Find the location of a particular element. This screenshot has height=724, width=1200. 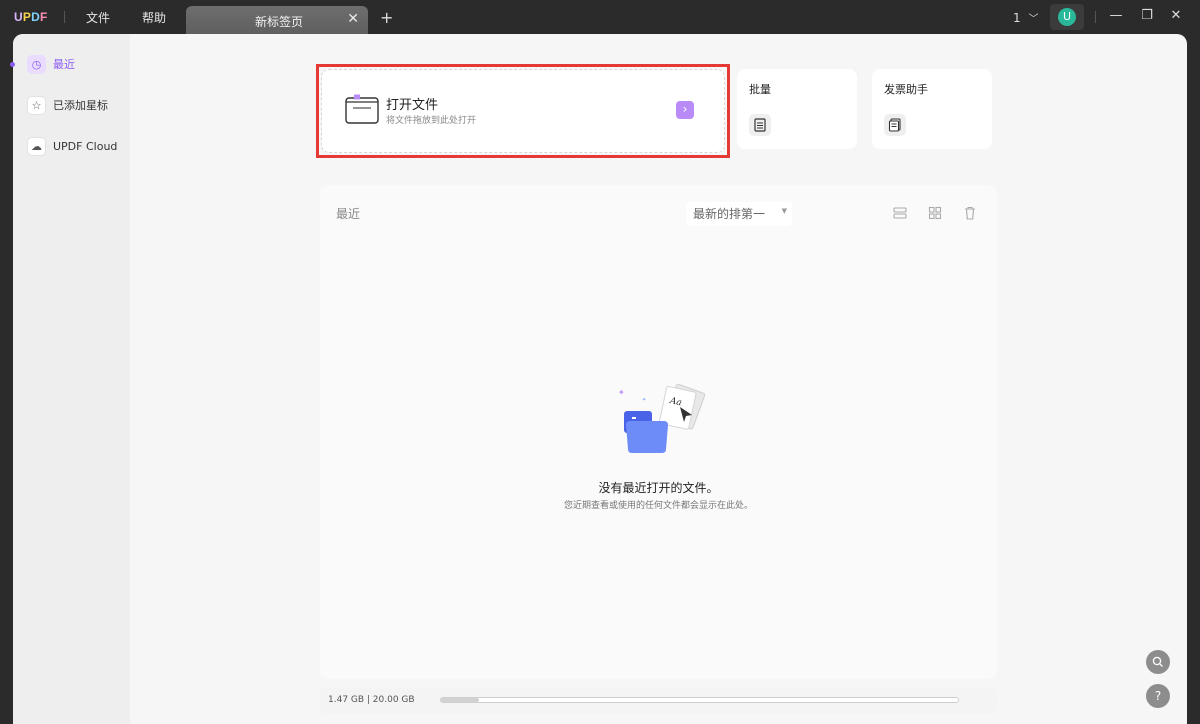

recent-title: 最近 is located at coordinates (348, 214).